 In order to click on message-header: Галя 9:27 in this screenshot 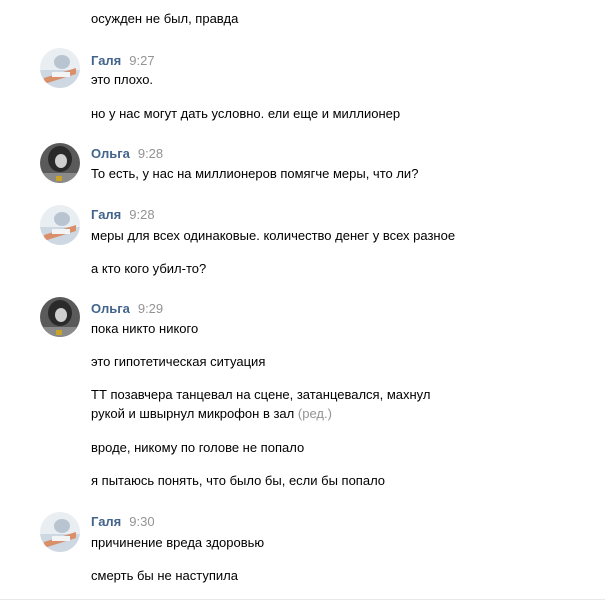, I will do `click(123, 62)`.